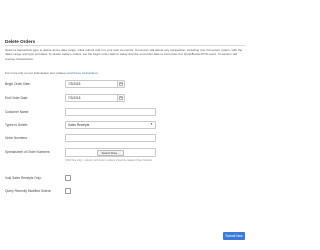 This screenshot has width=320, height=250. Describe the element at coordinates (17, 98) in the screenshot. I see `end-date-label: End Order Date:` at that location.